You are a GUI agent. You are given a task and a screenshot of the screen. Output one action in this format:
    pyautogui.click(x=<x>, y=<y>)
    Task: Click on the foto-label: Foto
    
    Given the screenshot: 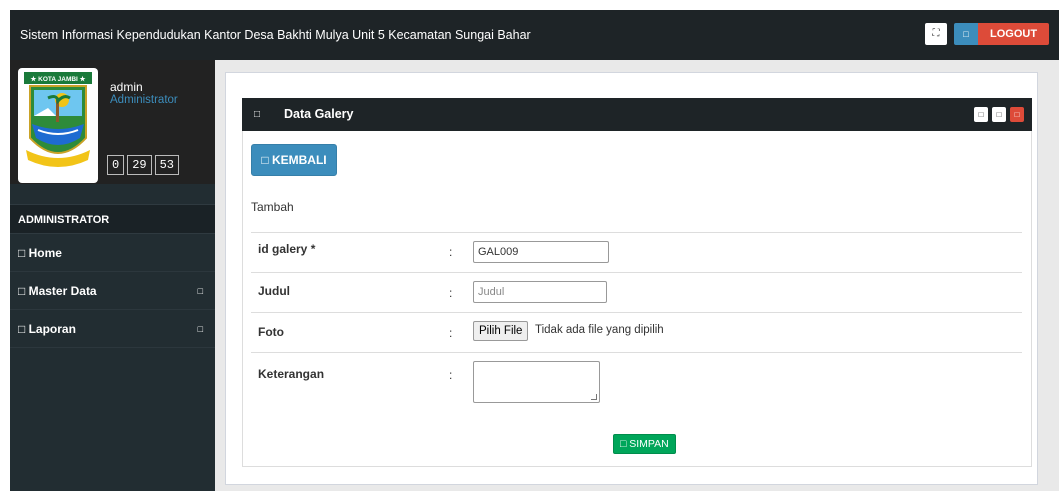 What is the action you would take?
    pyautogui.click(x=271, y=332)
    